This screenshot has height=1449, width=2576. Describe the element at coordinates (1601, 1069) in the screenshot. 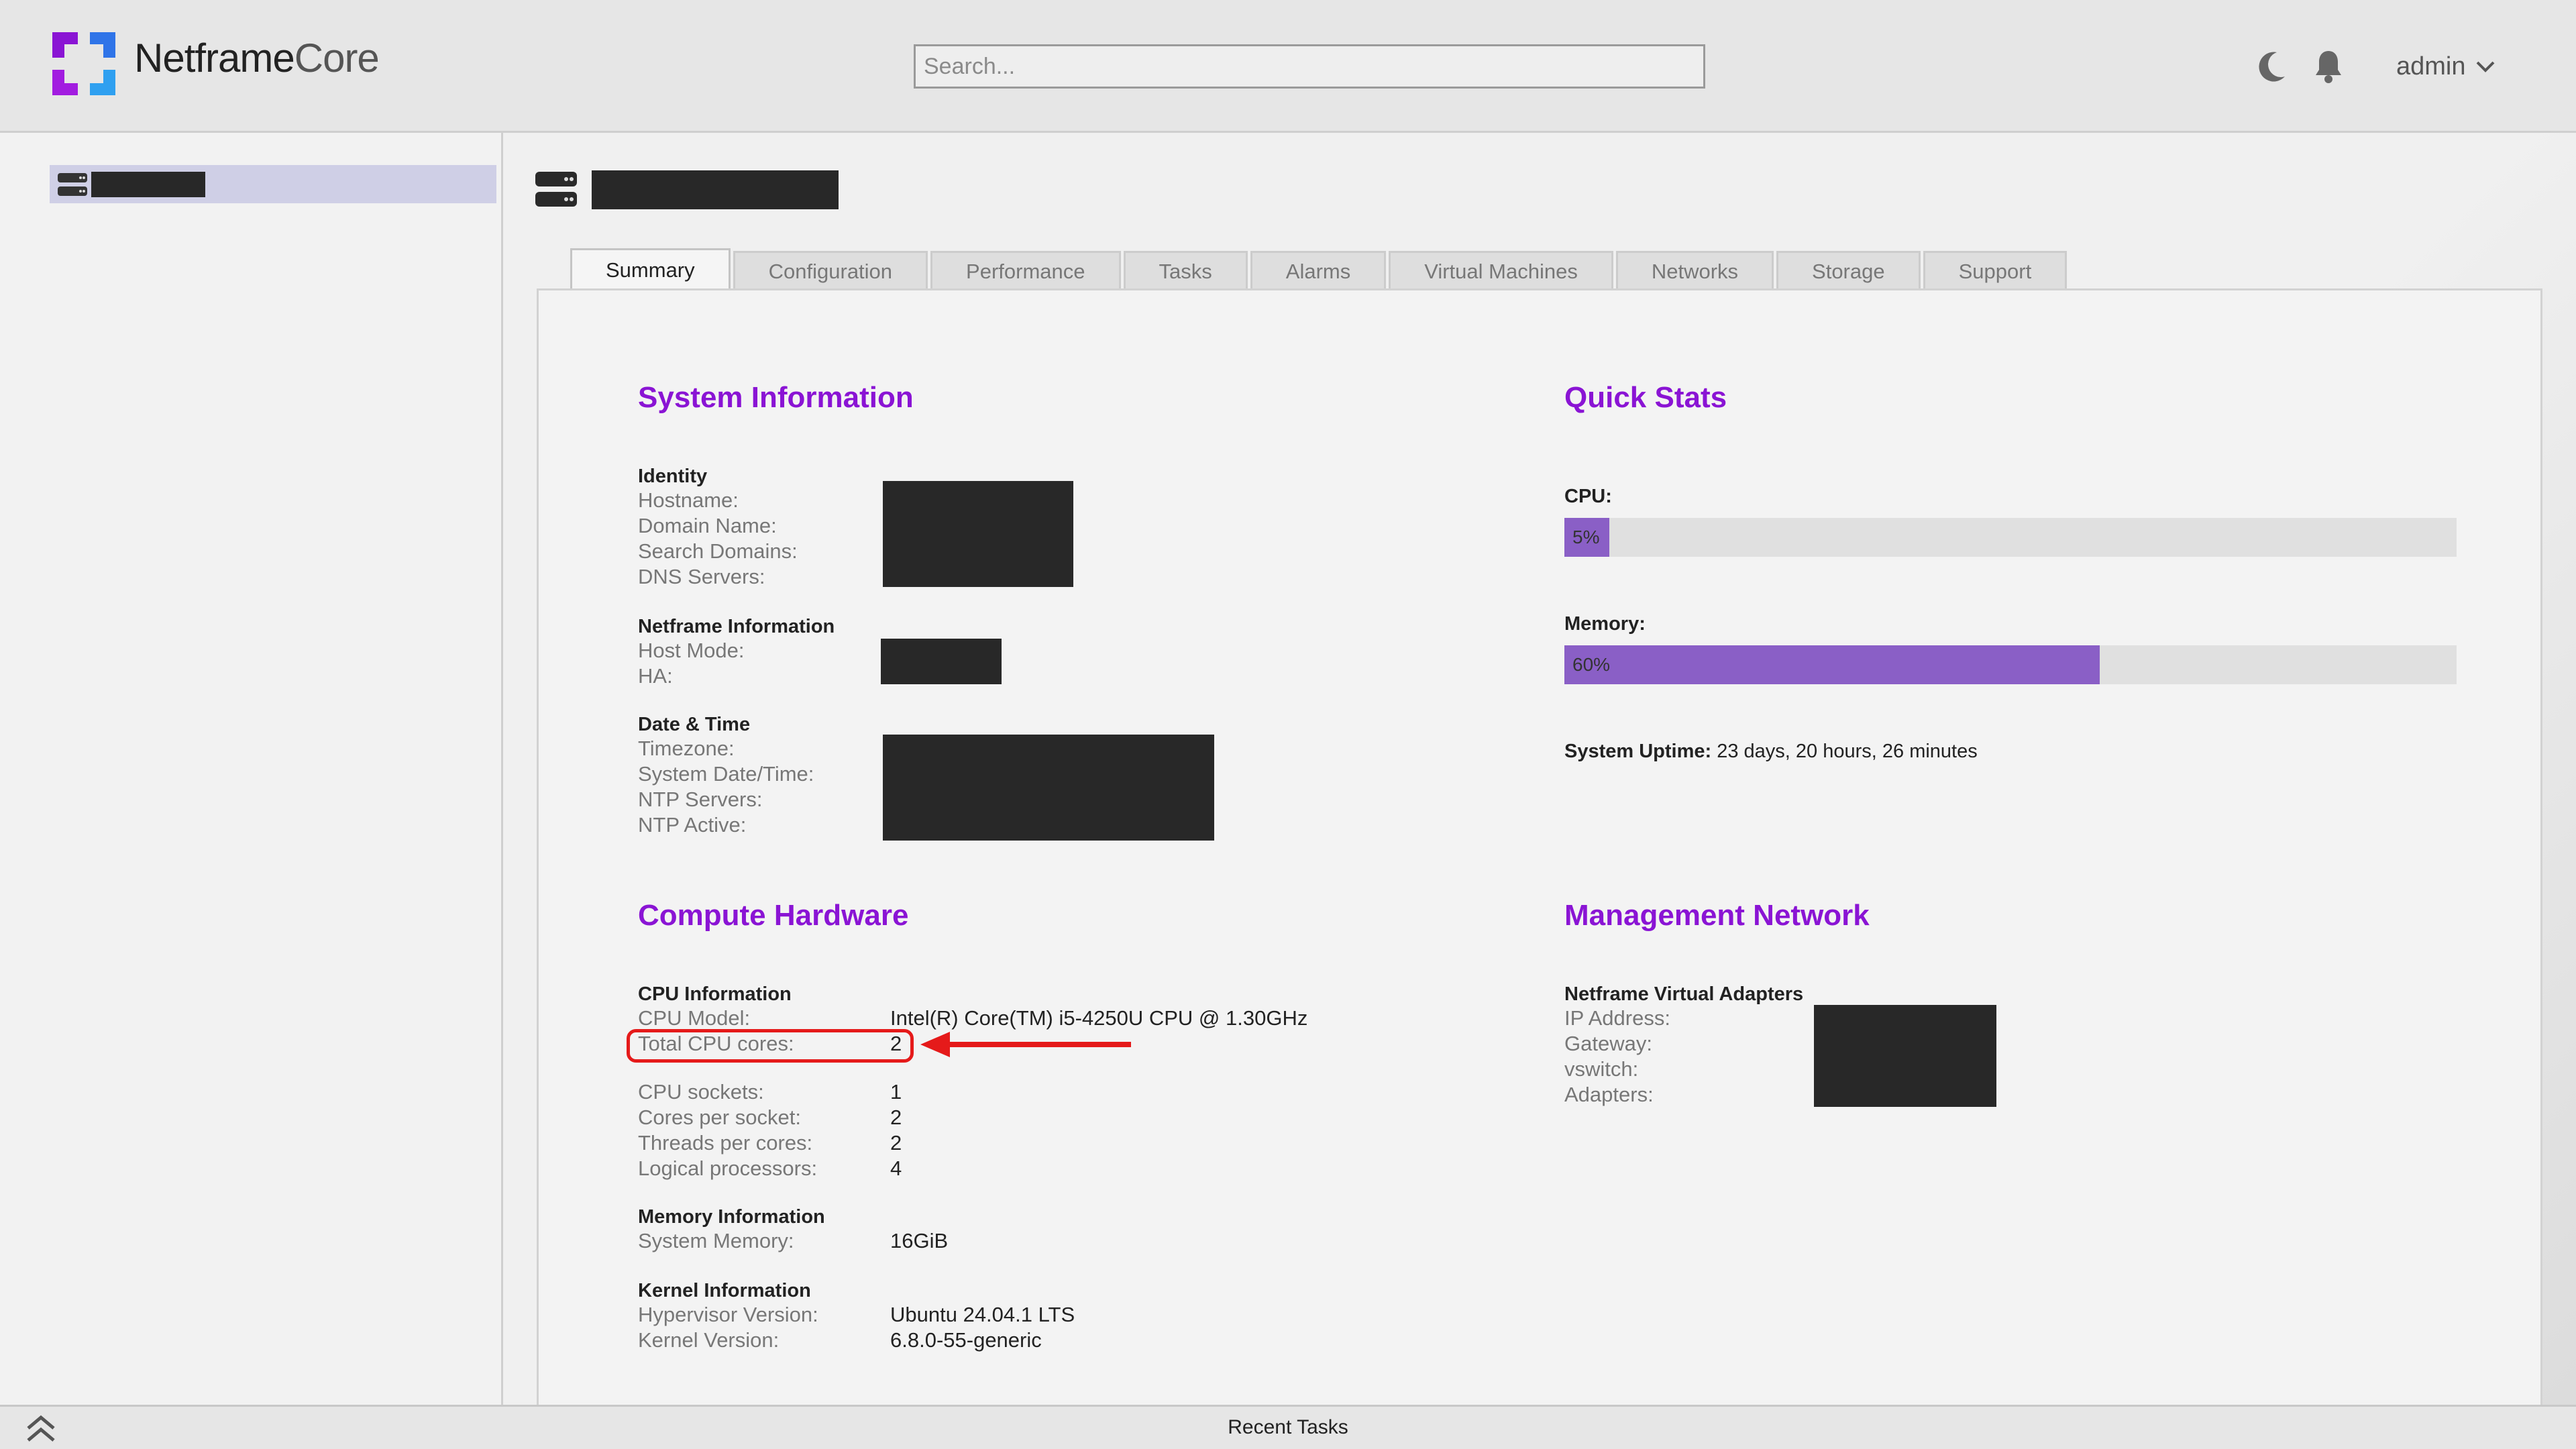

I see `vswitch-label: vswitch:` at that location.